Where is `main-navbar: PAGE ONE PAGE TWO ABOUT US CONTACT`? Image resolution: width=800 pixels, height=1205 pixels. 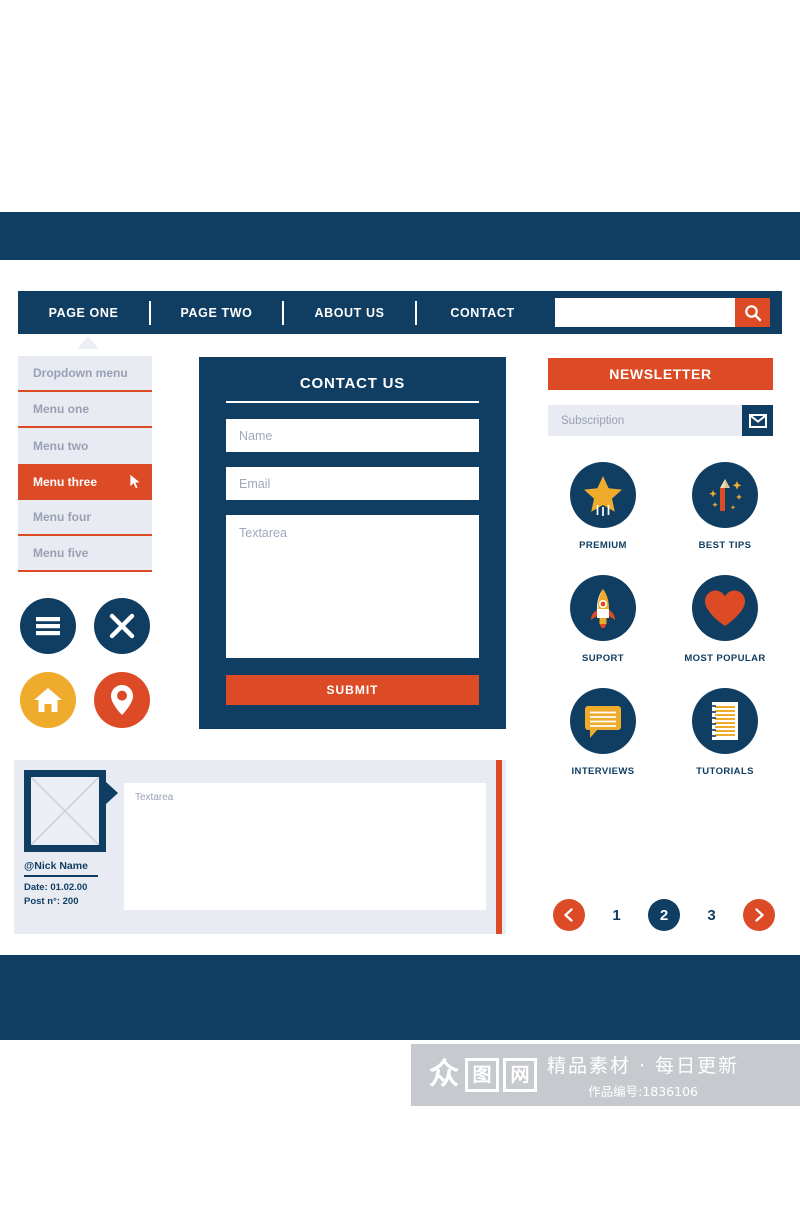
main-navbar: PAGE ONE PAGE TWO ABOUT US CONTACT is located at coordinates (400, 312).